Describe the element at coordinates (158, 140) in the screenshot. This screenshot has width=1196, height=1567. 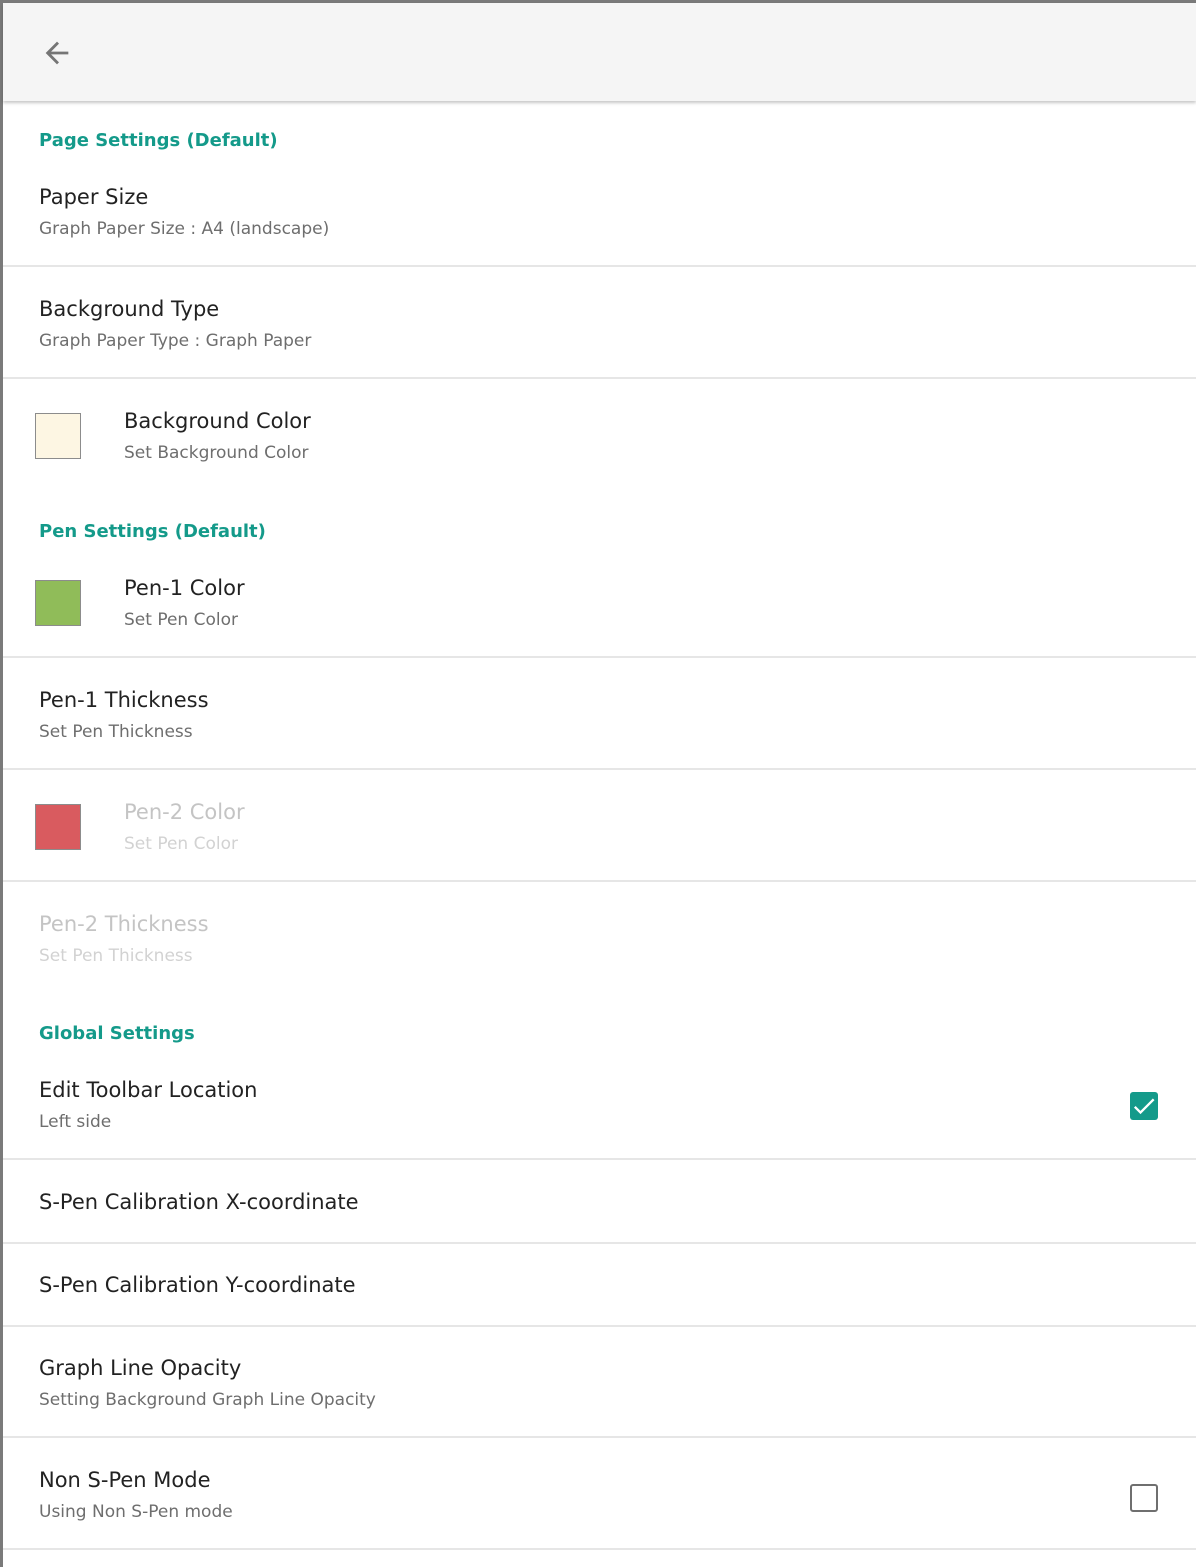
I see `section-header-page-settings: Page Settings (Default)` at that location.